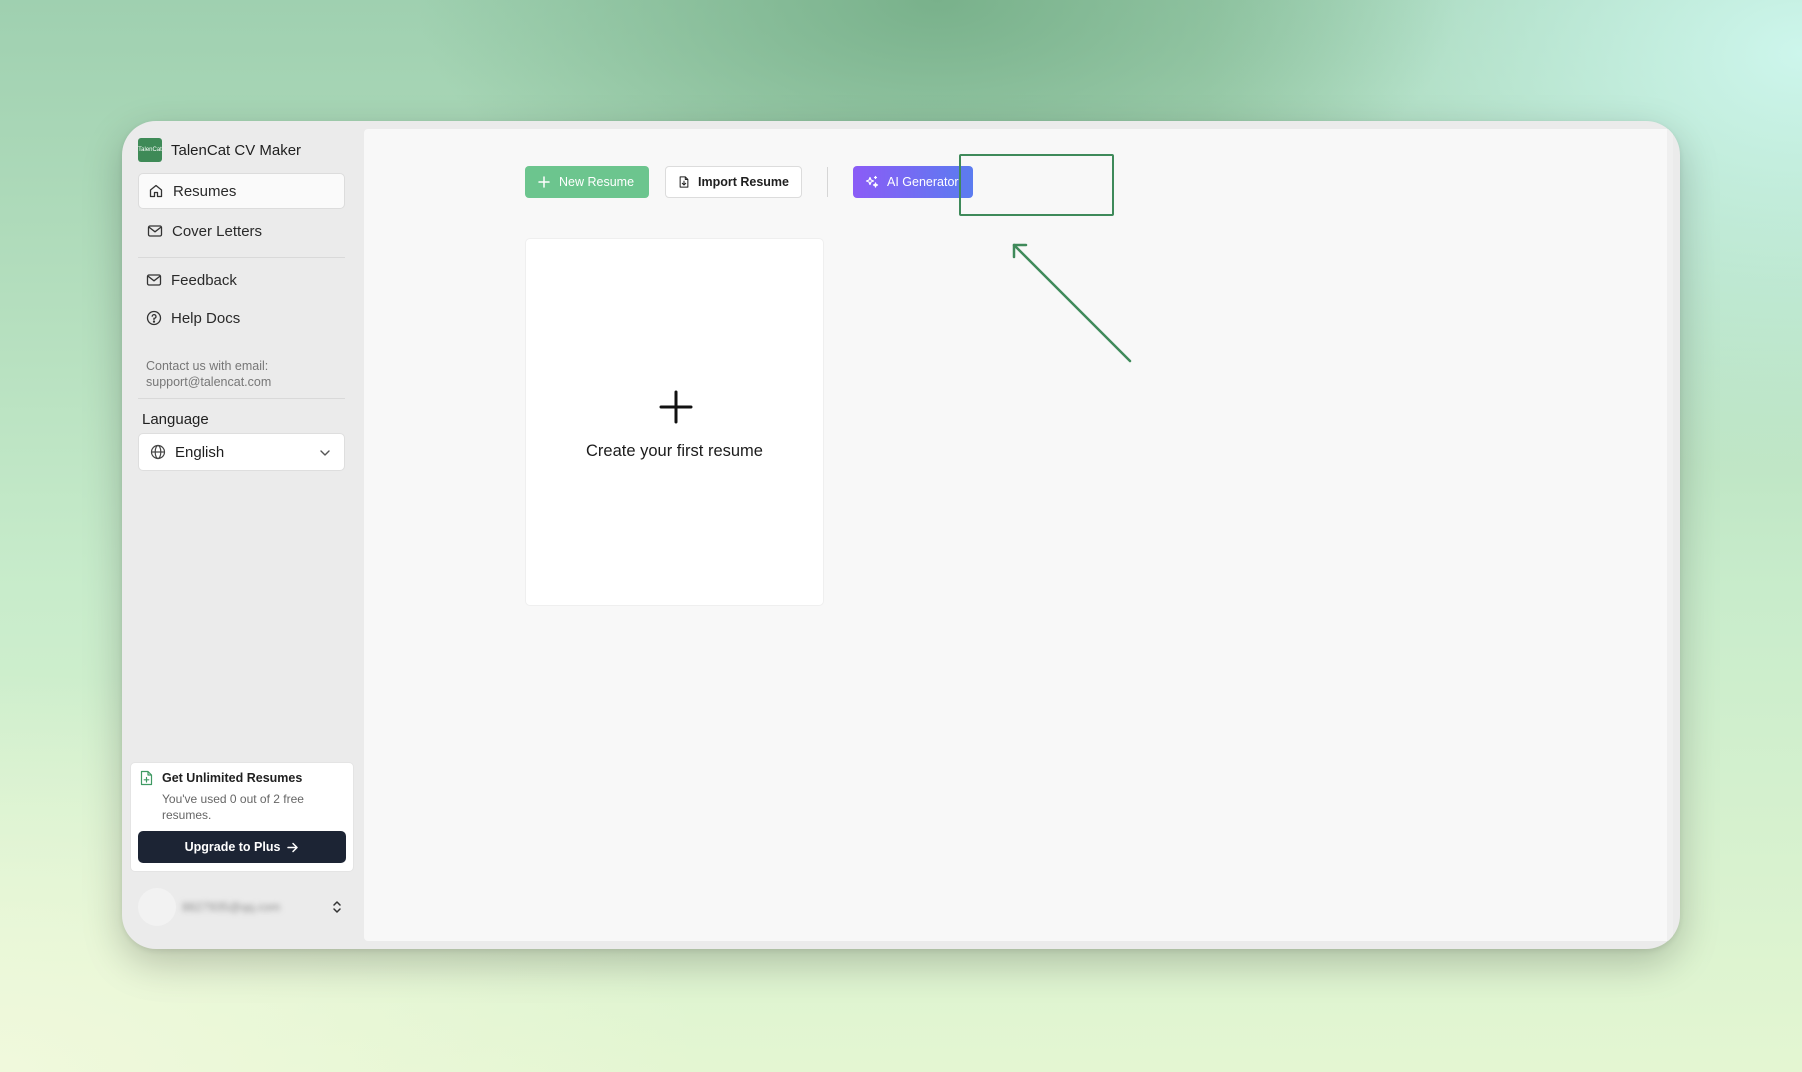 The image size is (1802, 1072). Describe the element at coordinates (207, 366) in the screenshot. I see `contact-line: Contact us with email:` at that location.